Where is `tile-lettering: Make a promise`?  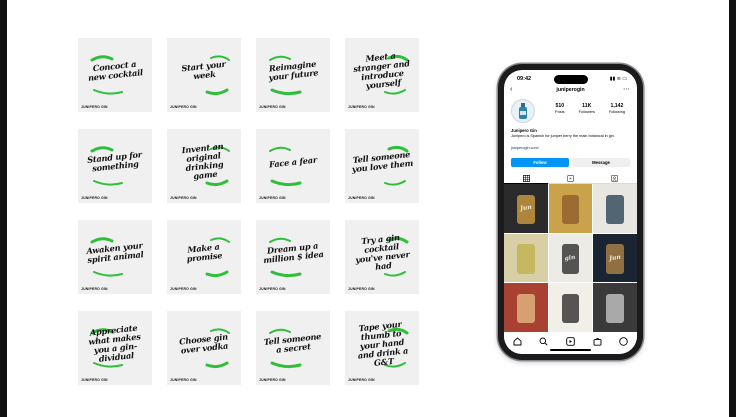
tile-lettering: Make a promise is located at coordinates (204, 252).